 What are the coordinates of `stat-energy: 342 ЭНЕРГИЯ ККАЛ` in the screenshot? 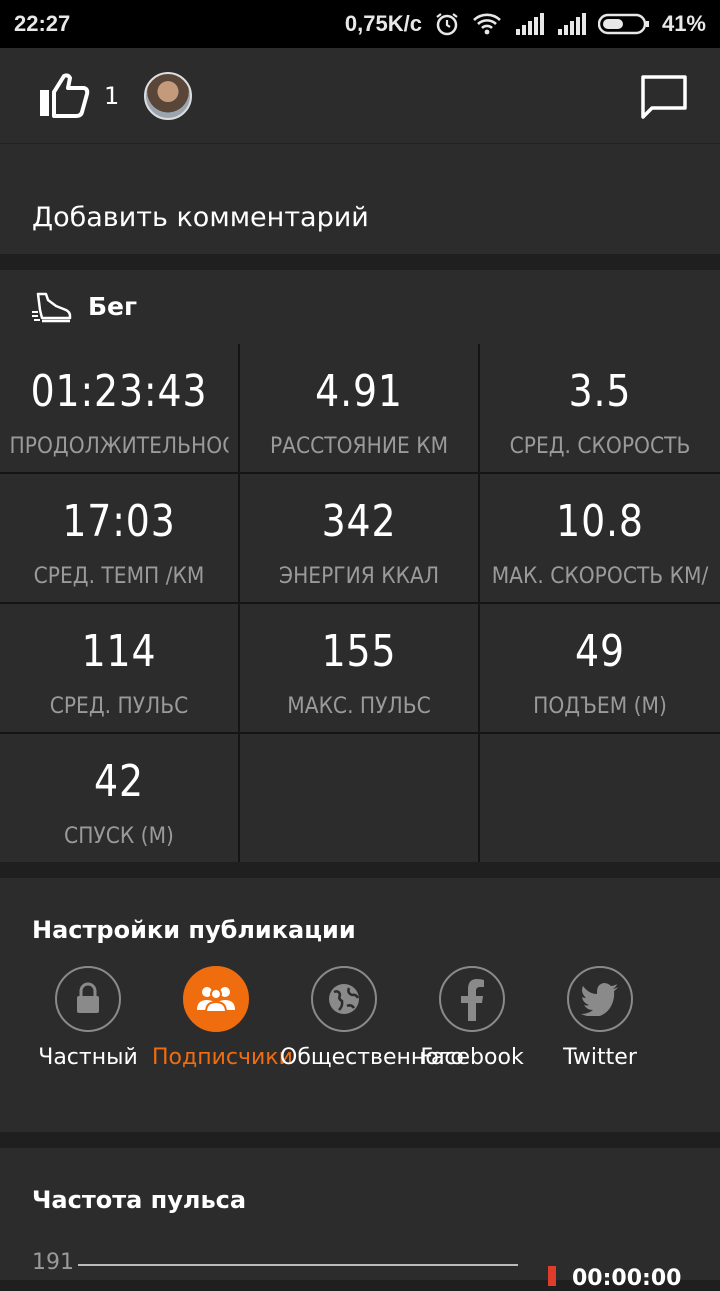 It's located at (359, 538).